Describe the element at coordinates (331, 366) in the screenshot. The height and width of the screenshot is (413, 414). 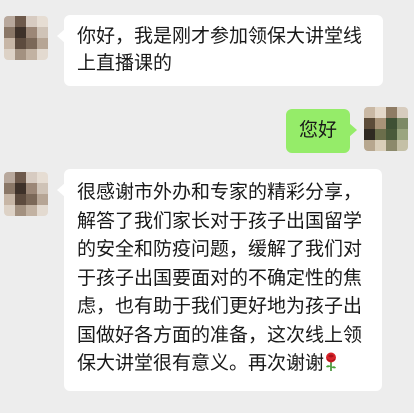
I see `rose-icon` at that location.